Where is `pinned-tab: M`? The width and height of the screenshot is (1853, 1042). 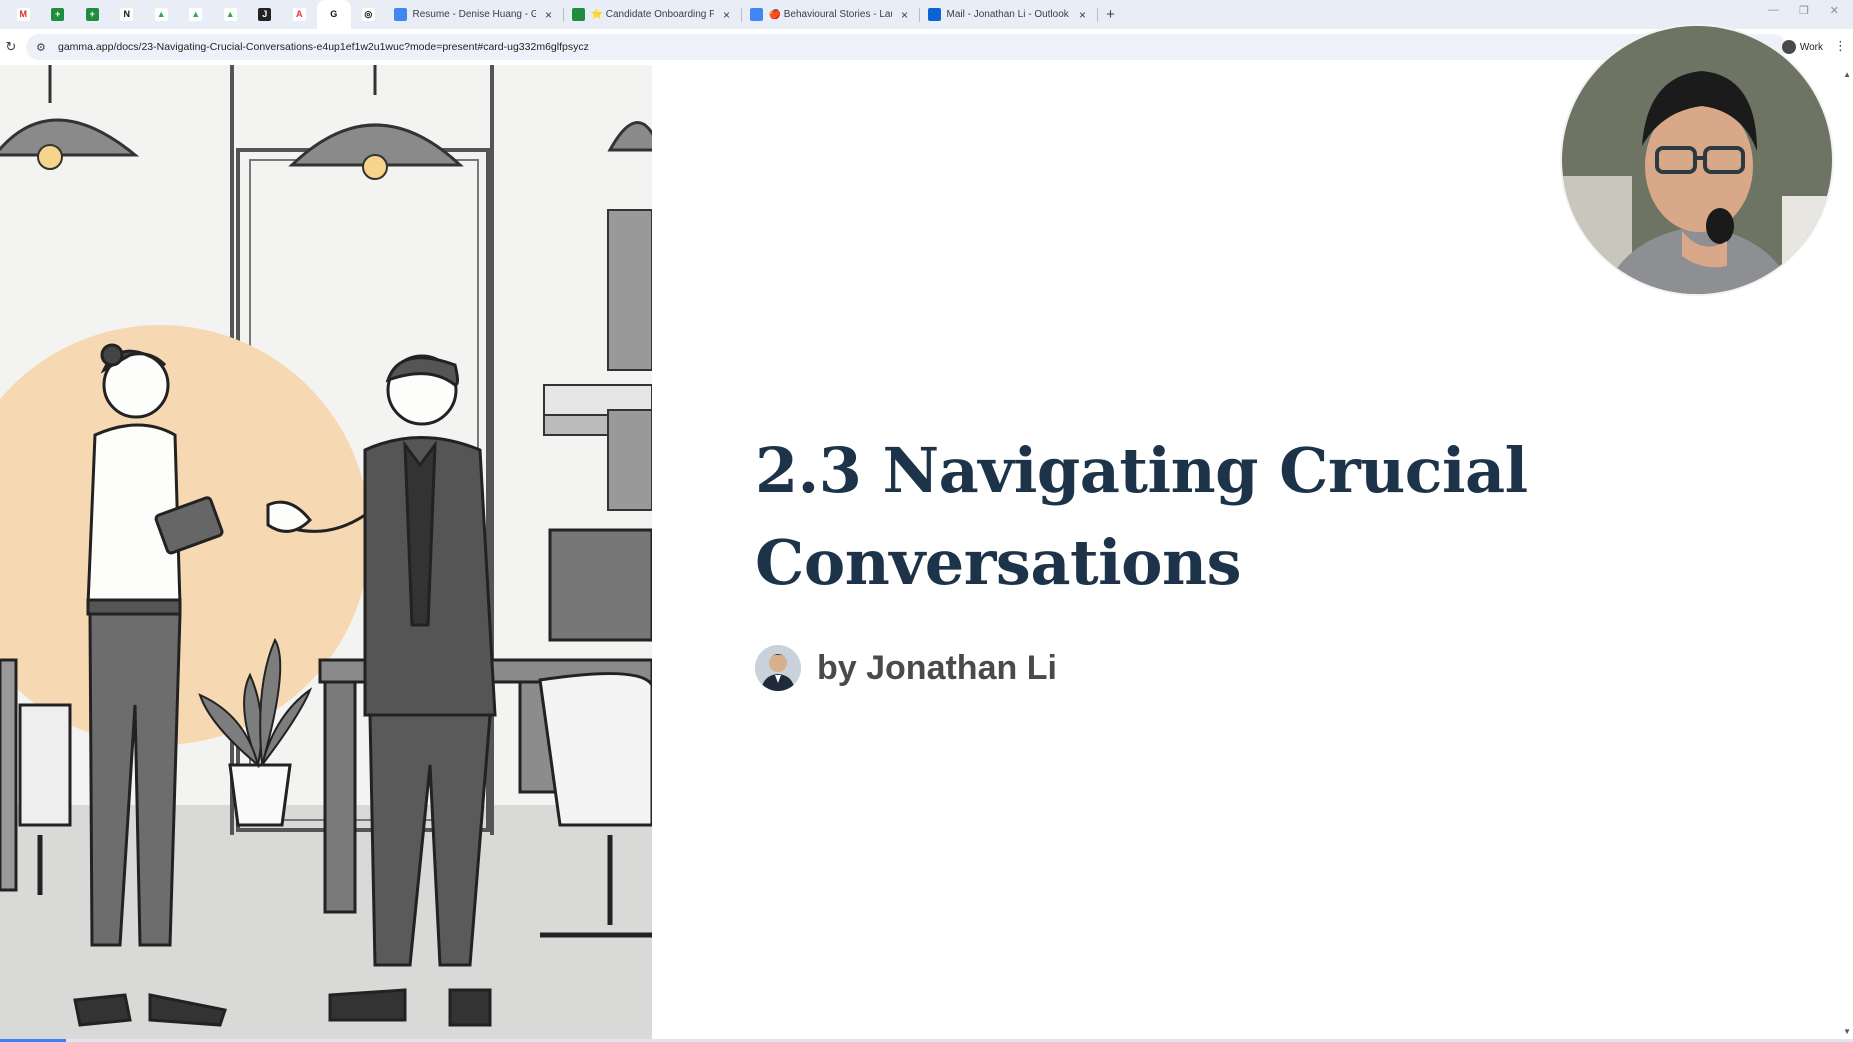
pinned-tab: M is located at coordinates (23, 14).